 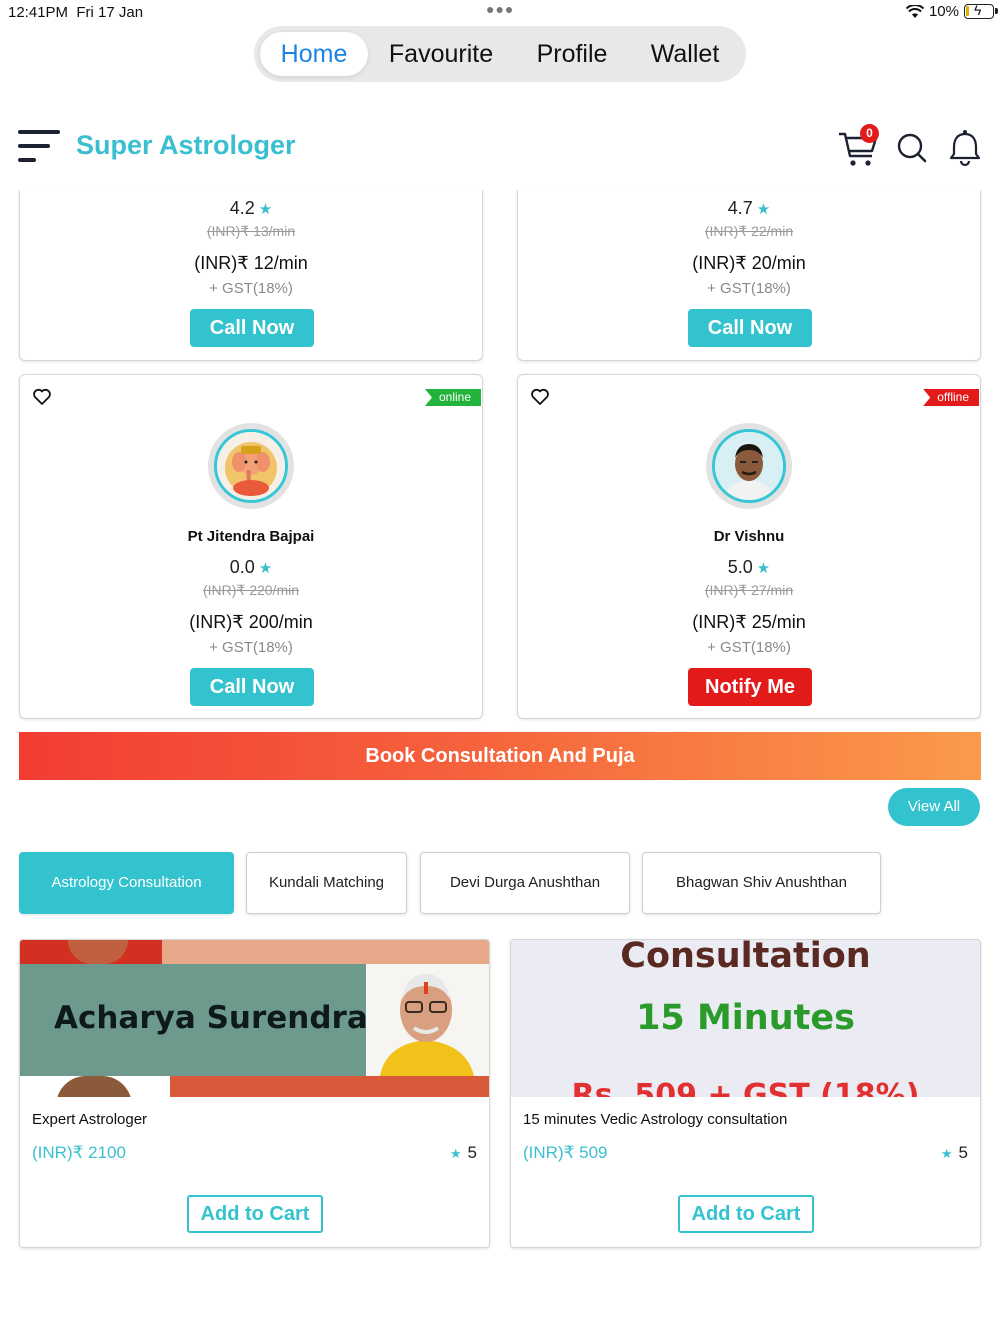 What do you see at coordinates (251, 263) in the screenshot?
I see `price: (INR)₹ 12/min` at bounding box center [251, 263].